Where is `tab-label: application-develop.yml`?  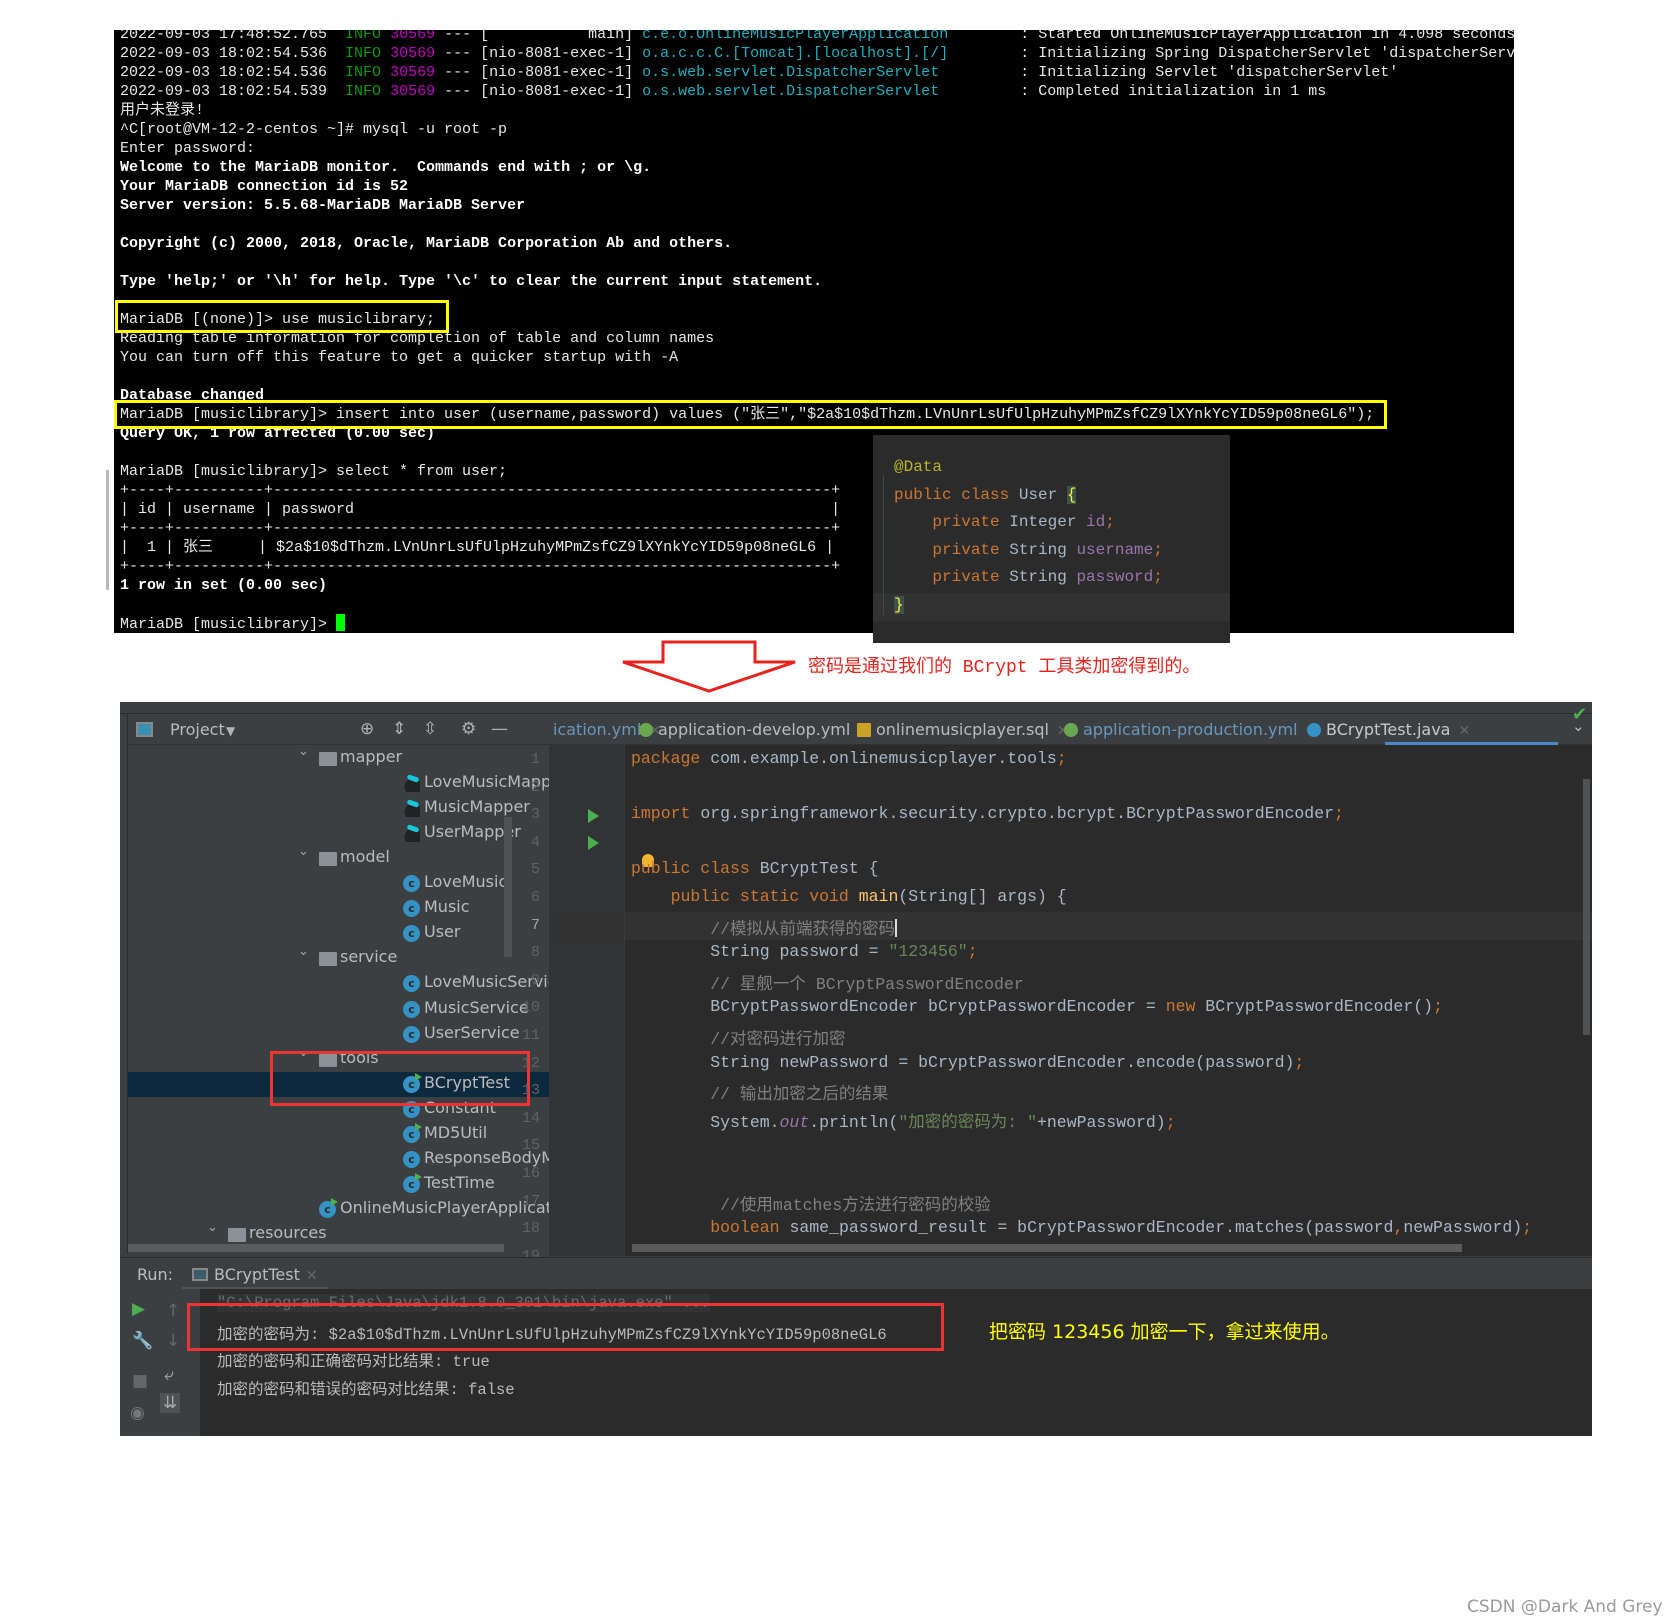
tab-label: application-develop.yml is located at coordinates (754, 729).